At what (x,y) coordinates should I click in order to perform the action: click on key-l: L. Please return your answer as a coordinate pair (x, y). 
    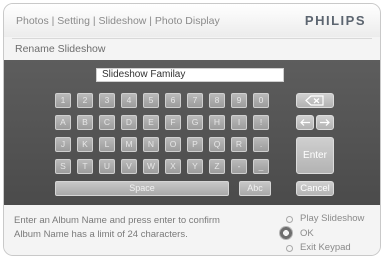
    Looking at the image, I should click on (107, 144).